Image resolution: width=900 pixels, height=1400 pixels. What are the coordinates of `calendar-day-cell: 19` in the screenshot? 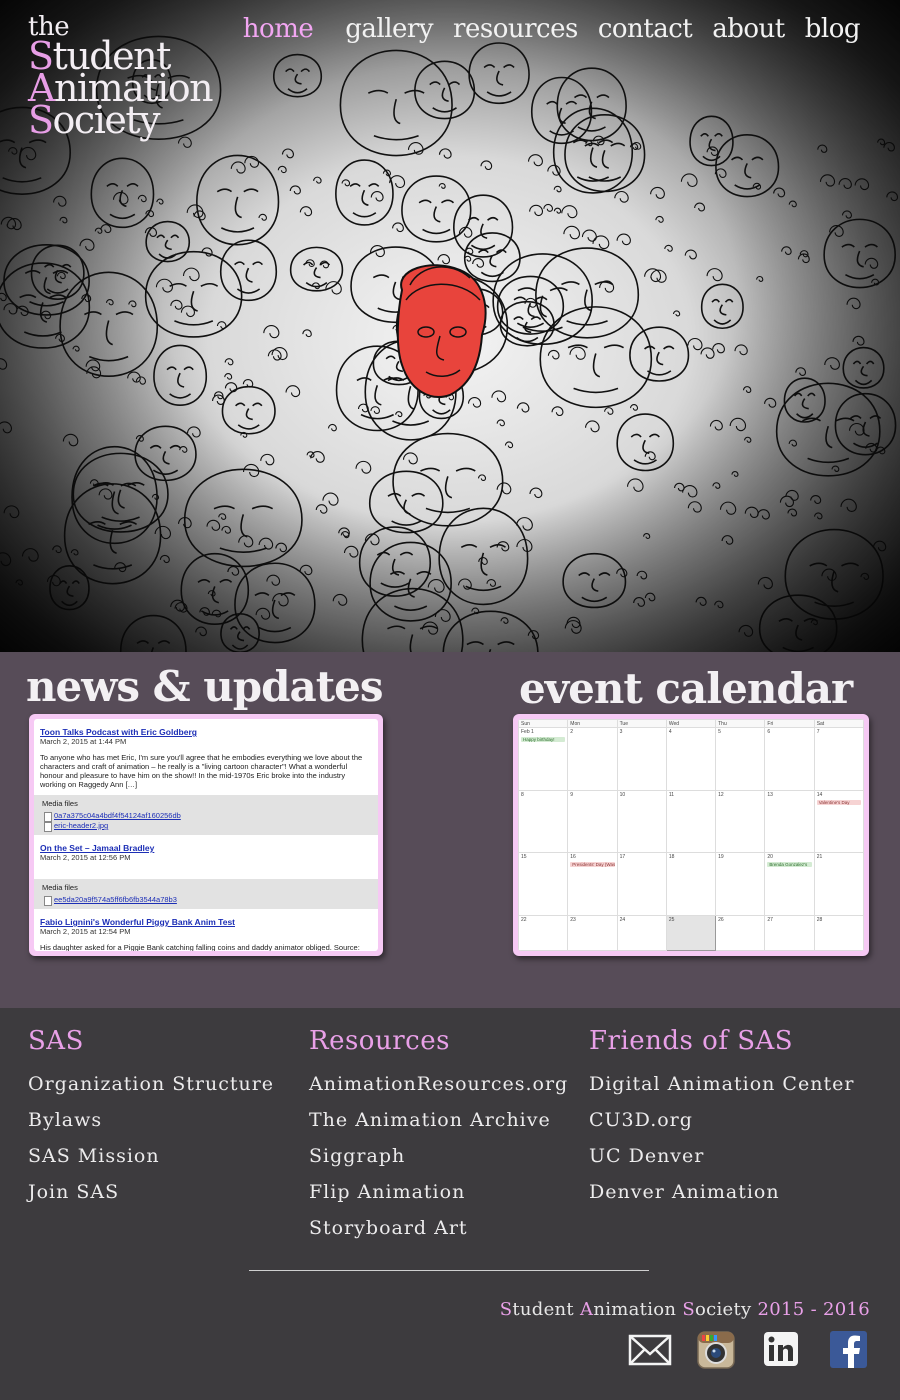 It's located at (740, 884).